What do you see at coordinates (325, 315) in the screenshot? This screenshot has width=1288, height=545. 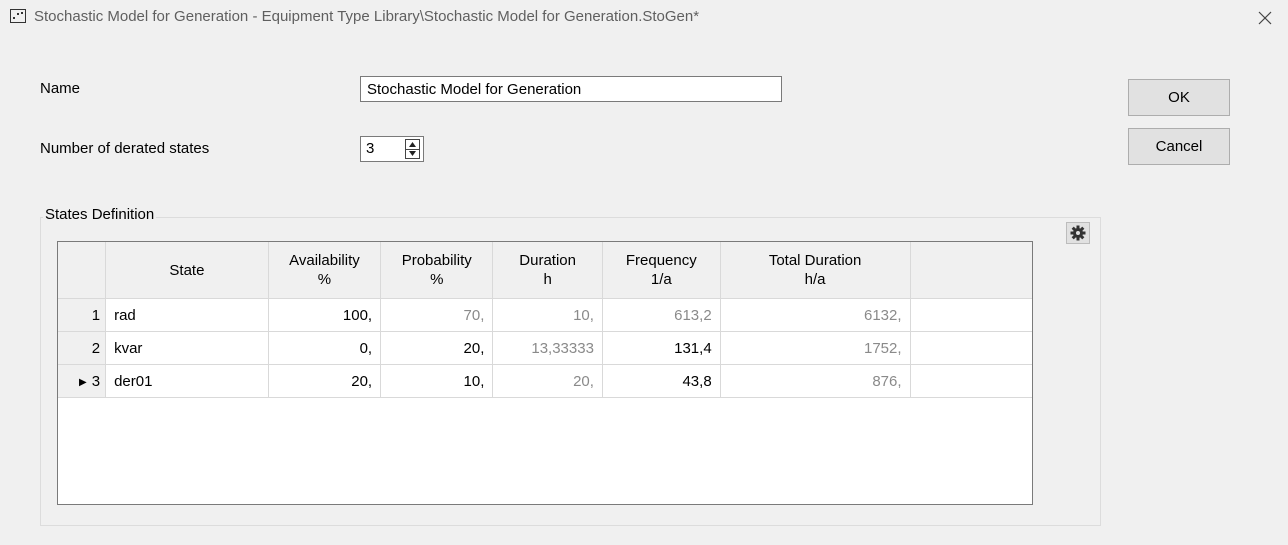 I see `availability-cell: 100,` at bounding box center [325, 315].